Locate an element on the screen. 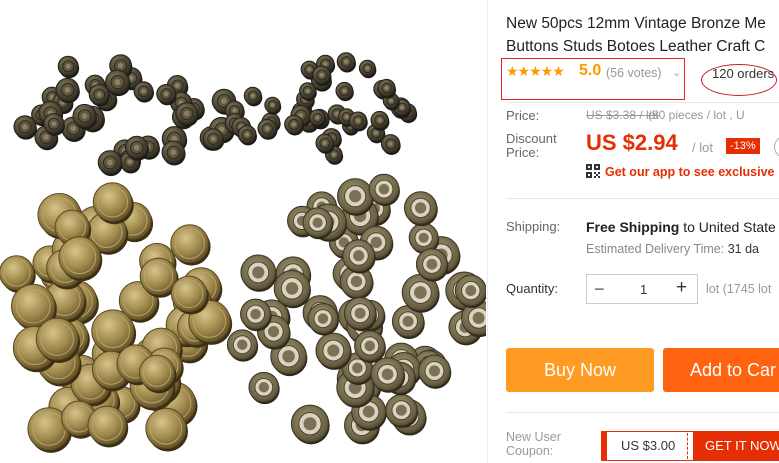  coupon-label-line2: Coupon: is located at coordinates (530, 451).